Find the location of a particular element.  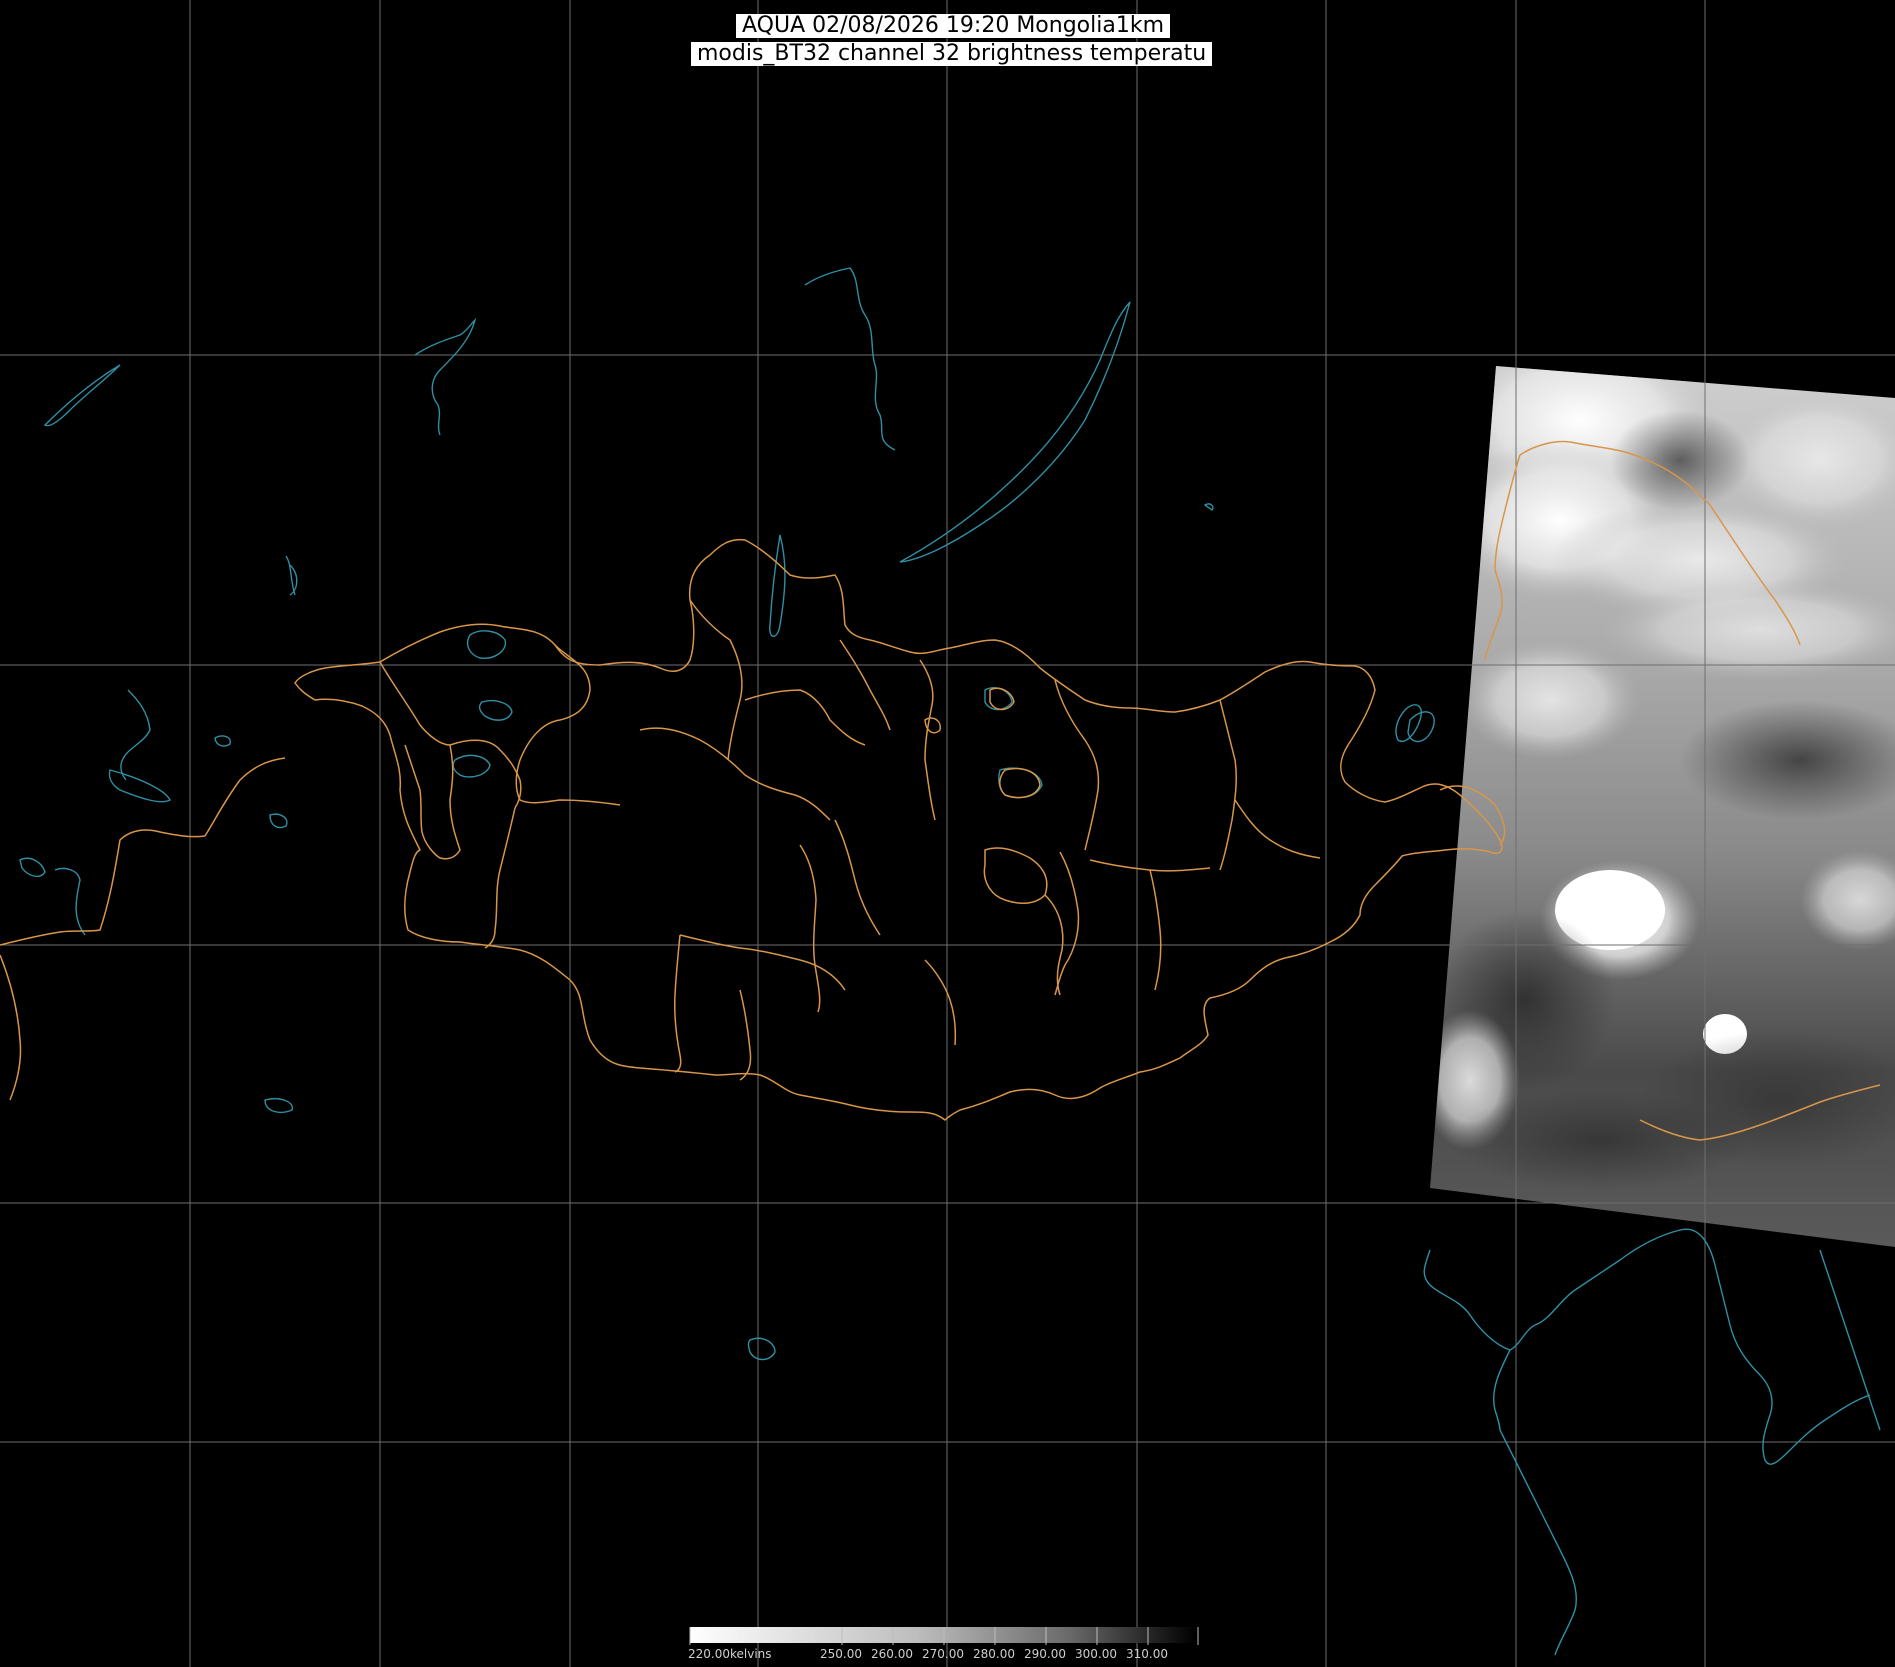

legend-label-250: 250.00 is located at coordinates (841, 1654).